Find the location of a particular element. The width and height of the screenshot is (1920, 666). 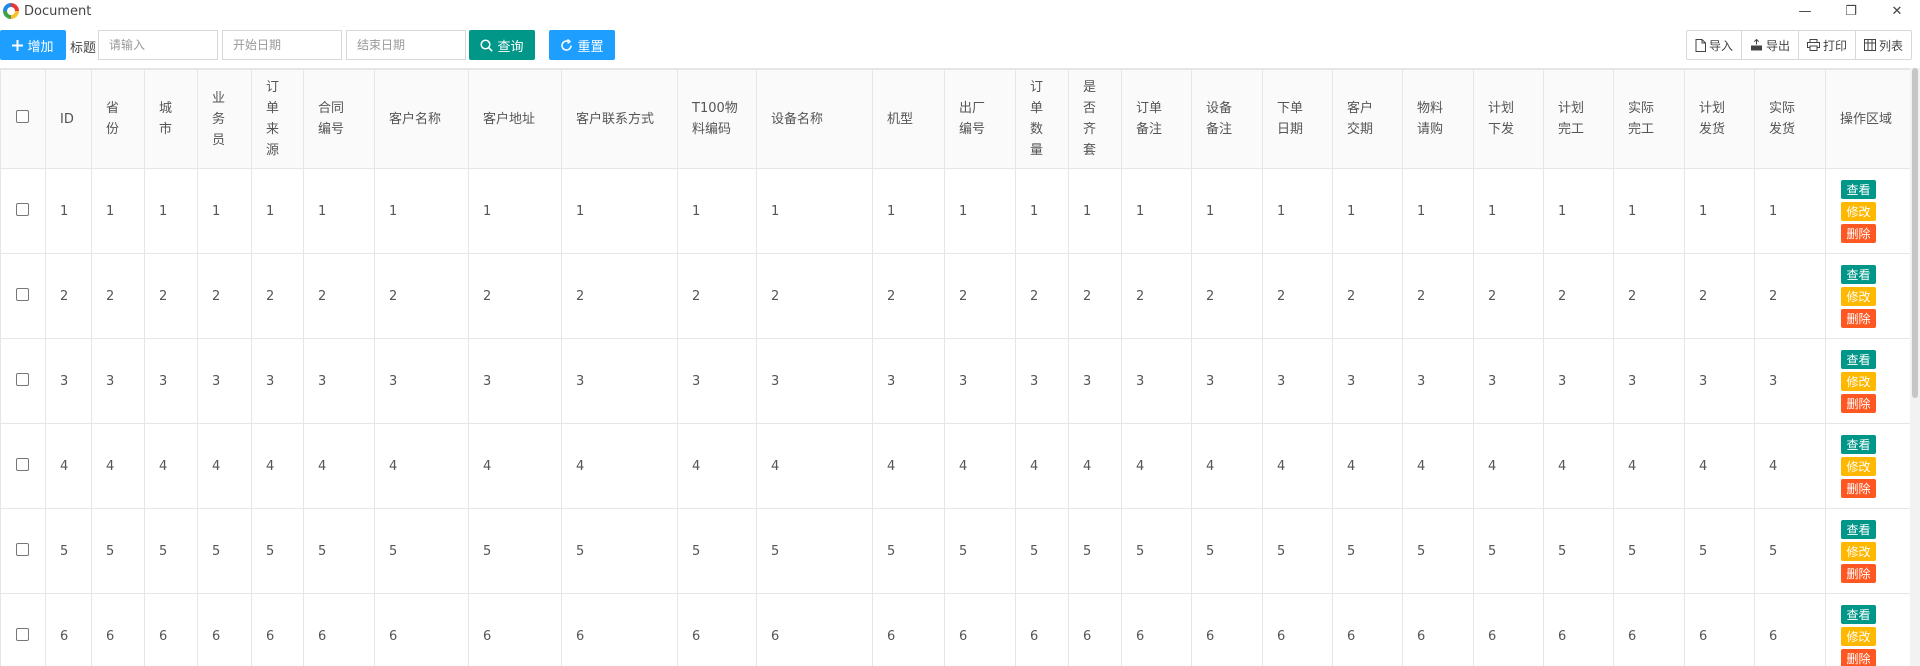

file-icon is located at coordinates (1700, 45).